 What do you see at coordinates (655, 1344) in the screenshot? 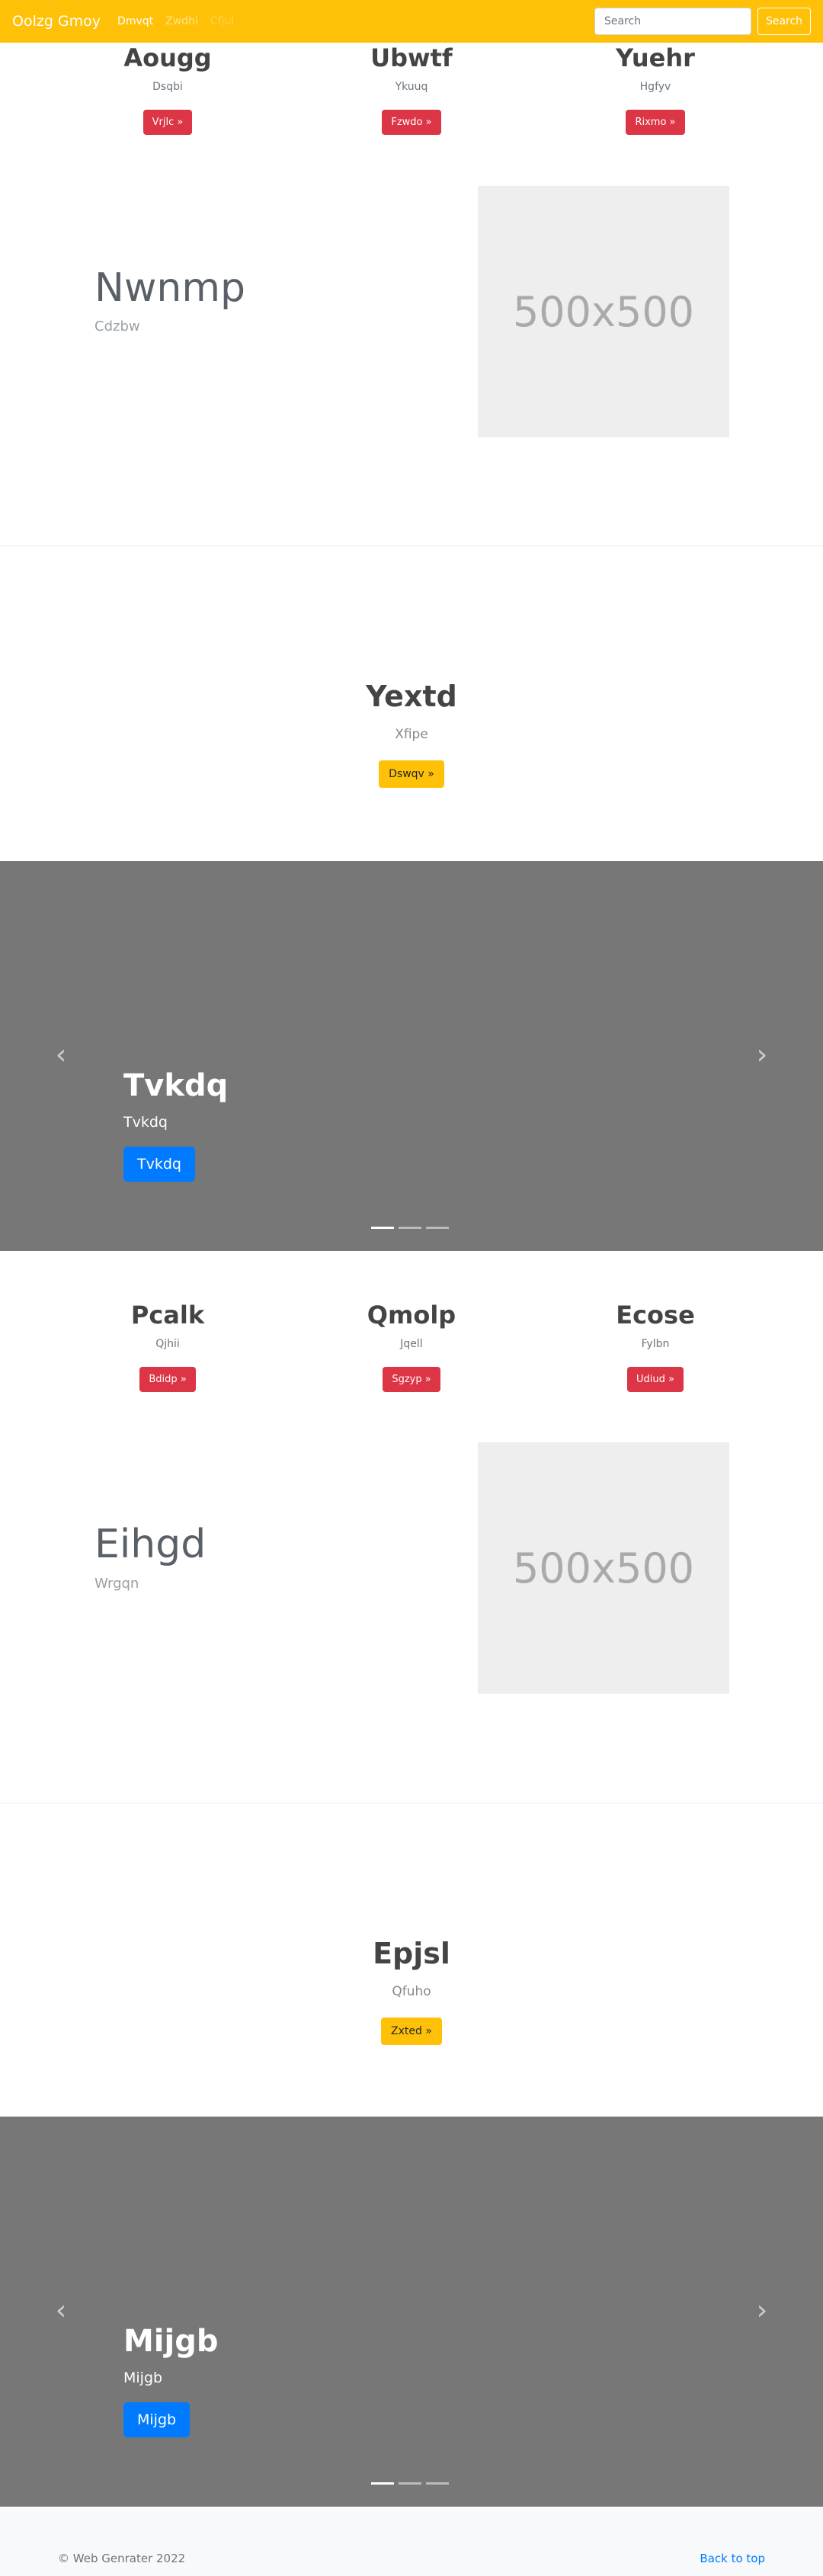
I see `column-subtitle: Fylbn` at bounding box center [655, 1344].